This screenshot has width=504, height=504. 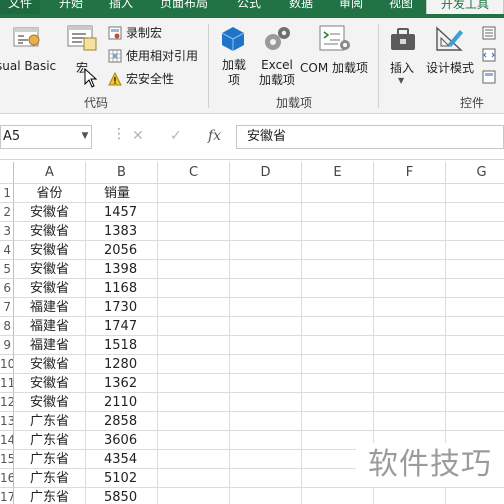 What do you see at coordinates (402, 67) in the screenshot?
I see `insert-control-button: 插入` at bounding box center [402, 67].